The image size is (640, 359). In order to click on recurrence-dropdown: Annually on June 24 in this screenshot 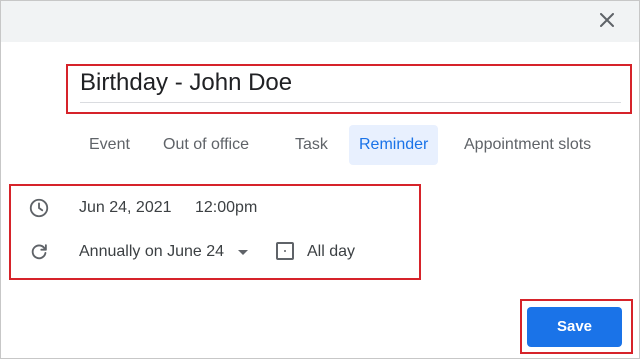, I will do `click(151, 252)`.